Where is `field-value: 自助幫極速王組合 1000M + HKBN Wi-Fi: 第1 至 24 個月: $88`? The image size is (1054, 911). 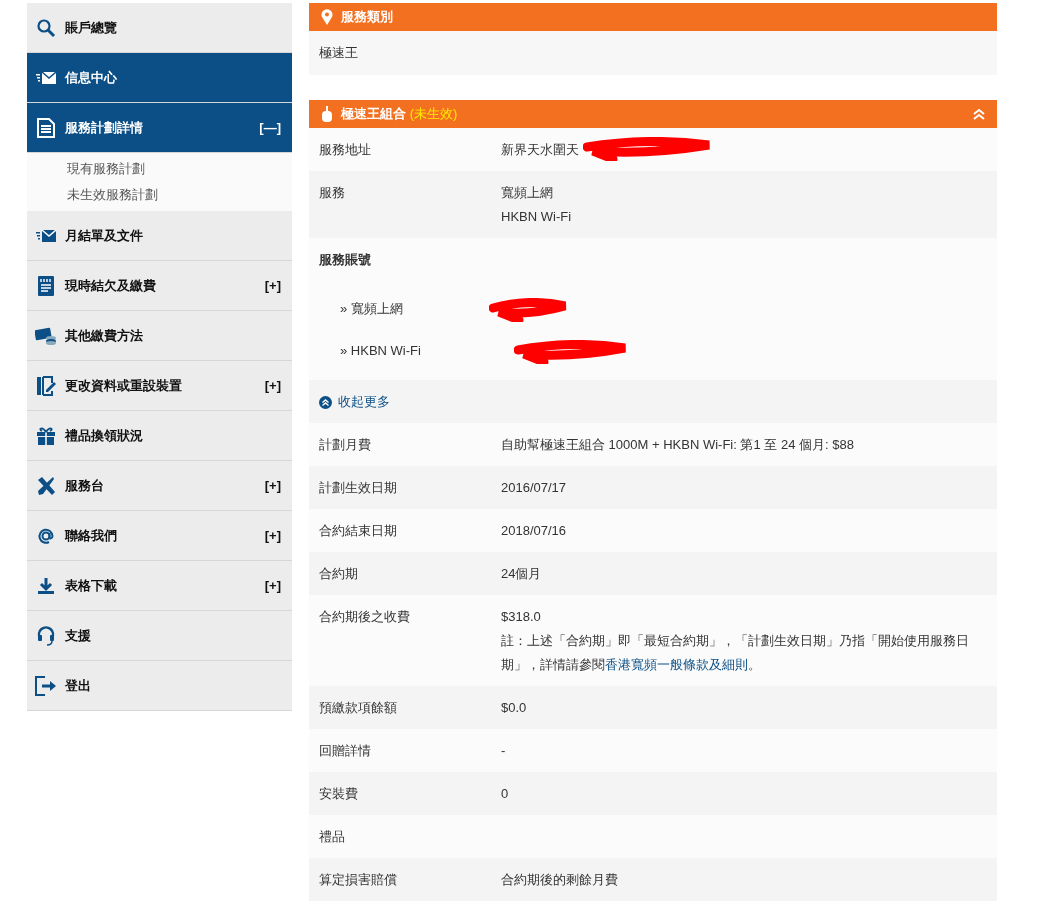 field-value: 自助幫極速王組合 1000M + HKBN Wi-Fi: 第1 至 24 個月: $88 is located at coordinates (677, 445).